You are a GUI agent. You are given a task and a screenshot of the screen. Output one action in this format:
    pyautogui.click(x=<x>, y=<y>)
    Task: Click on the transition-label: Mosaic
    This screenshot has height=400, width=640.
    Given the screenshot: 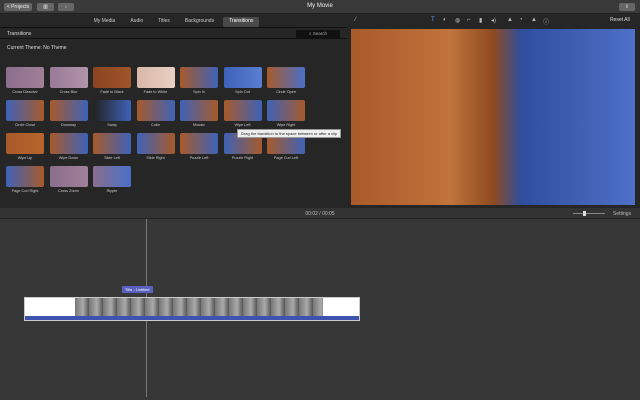 What is the action you would take?
    pyautogui.click(x=199, y=125)
    